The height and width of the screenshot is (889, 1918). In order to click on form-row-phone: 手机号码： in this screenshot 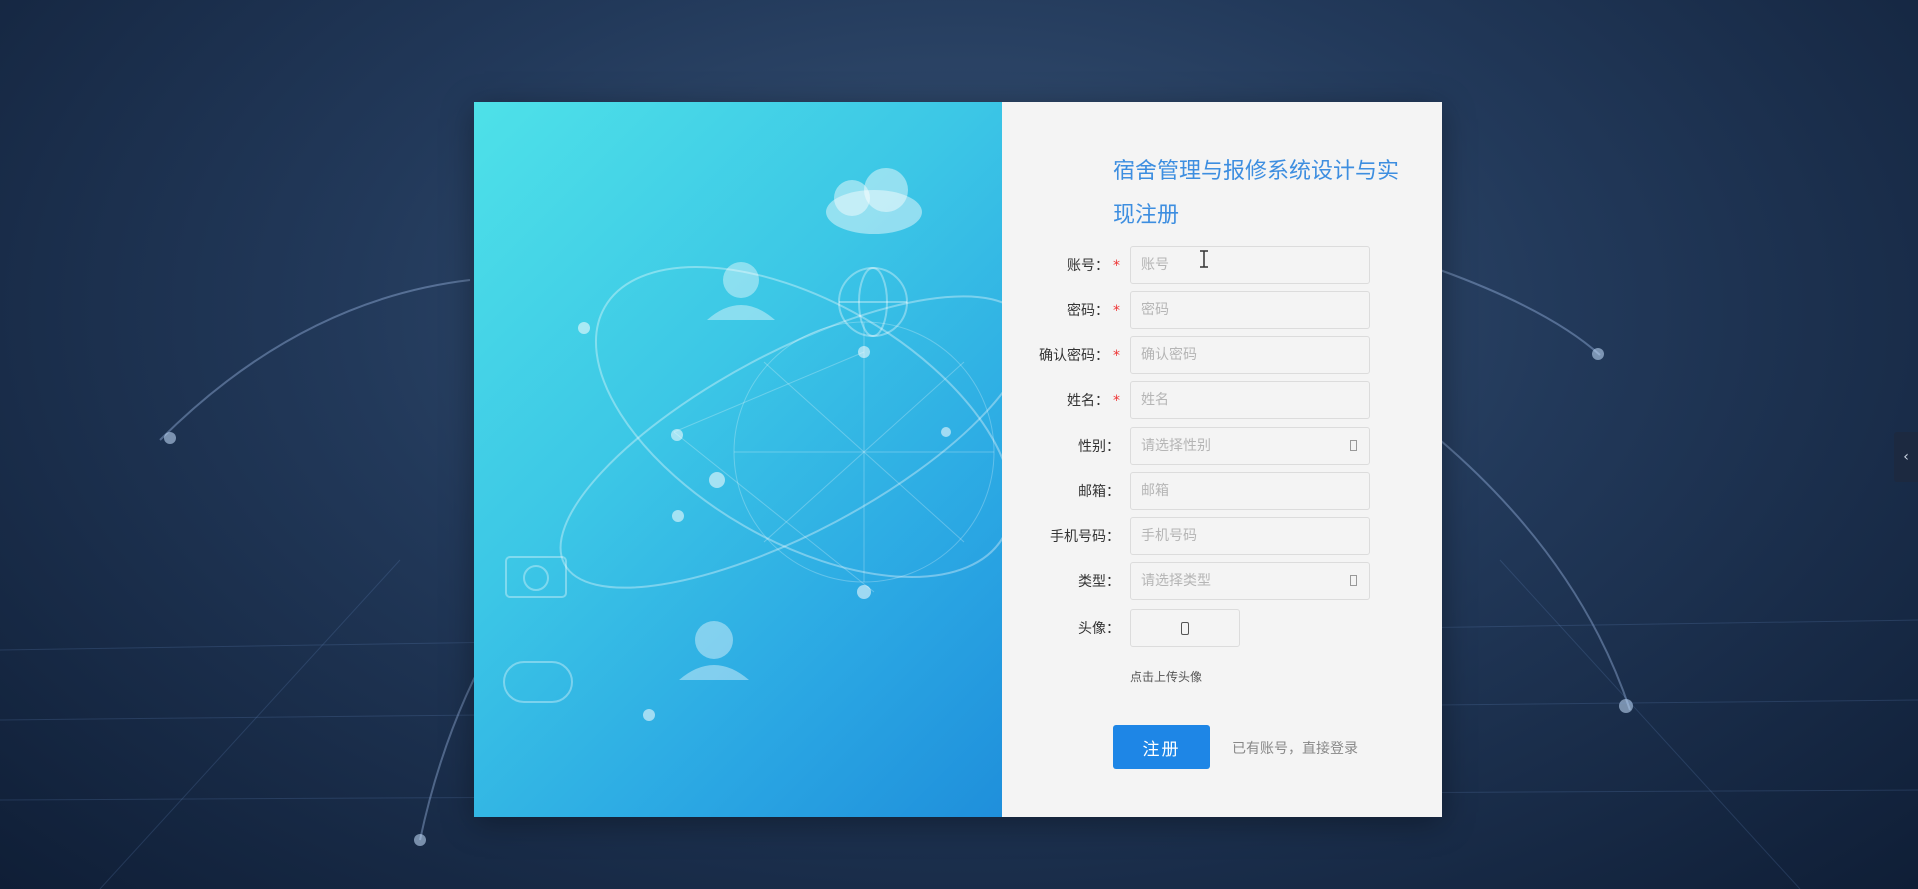, I will do `click(1222, 537)`.